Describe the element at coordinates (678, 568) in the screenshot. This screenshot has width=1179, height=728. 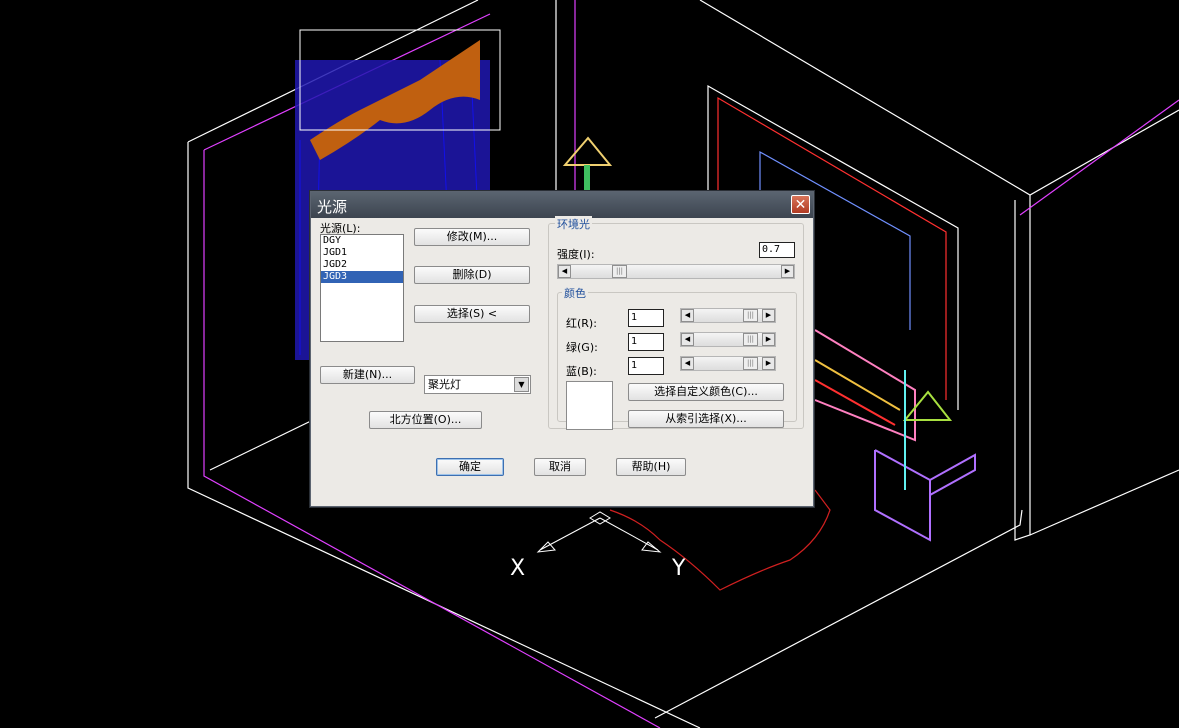
I see `axis-y-label: Y` at that location.